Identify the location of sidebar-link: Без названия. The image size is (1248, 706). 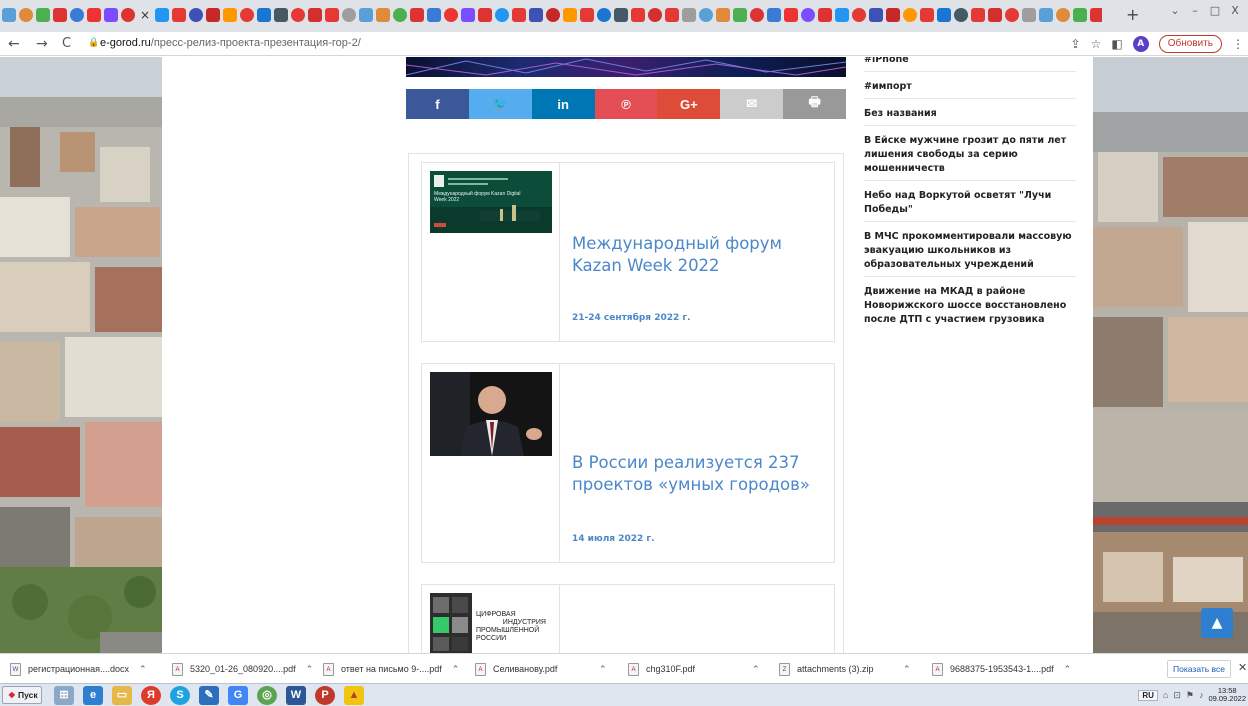
(970, 112).